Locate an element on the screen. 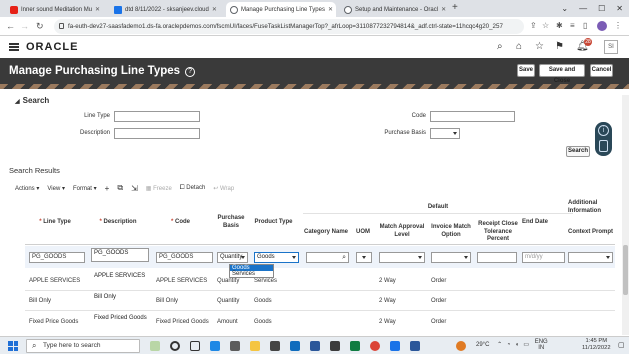 Image resolution: width=629 pixels, height=354 pixels. duplicate-icon: ⧉ is located at coordinates (120, 188).